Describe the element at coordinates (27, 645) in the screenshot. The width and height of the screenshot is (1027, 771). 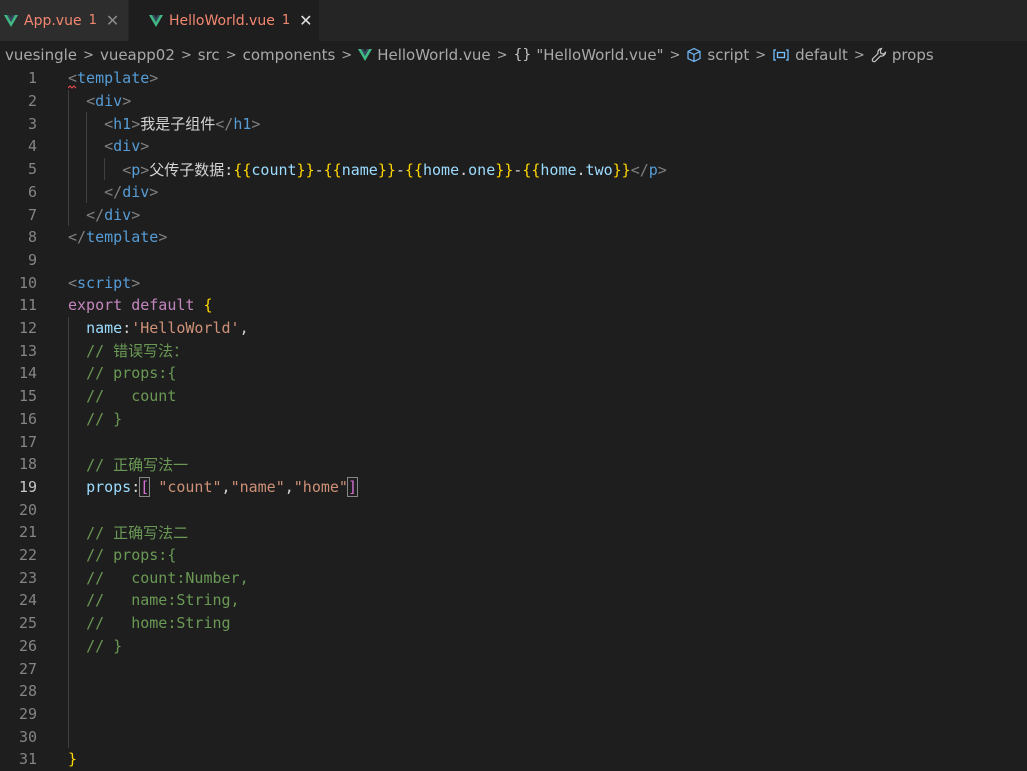
I see `line-number: 26` at that location.